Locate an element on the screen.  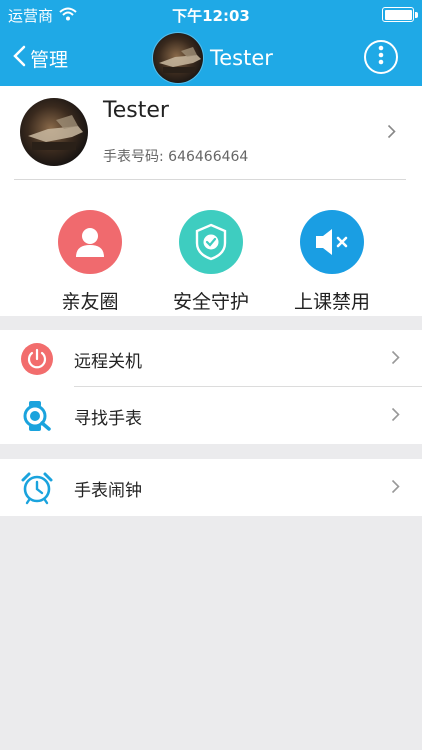
nav-avatar is located at coordinates (178, 58).